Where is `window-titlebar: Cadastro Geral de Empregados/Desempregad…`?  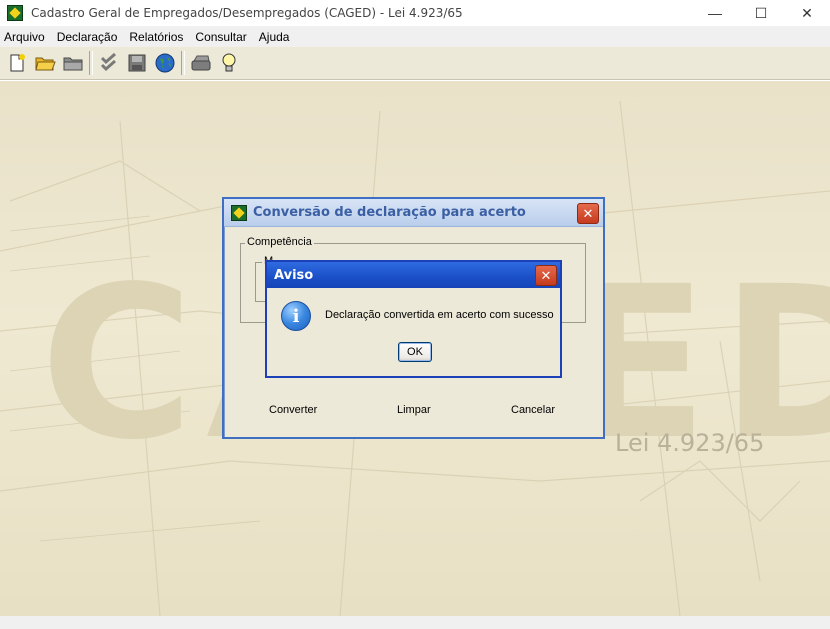
window-titlebar: Cadastro Geral de Empregados/Desempregad… is located at coordinates (415, 13).